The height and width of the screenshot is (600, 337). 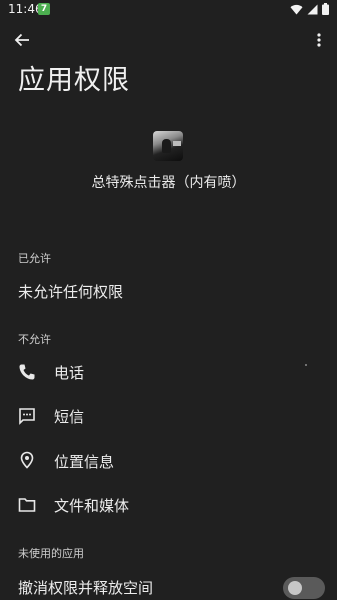 What do you see at coordinates (168, 505) in the screenshot?
I see `permission-row-files-media: 文件和媒体` at bounding box center [168, 505].